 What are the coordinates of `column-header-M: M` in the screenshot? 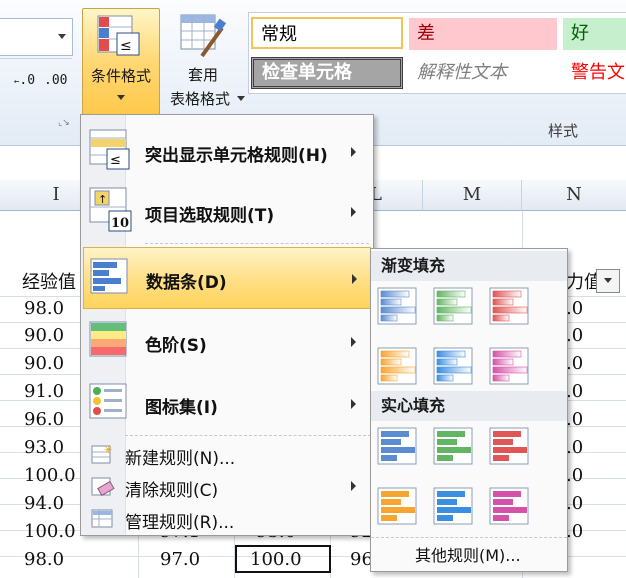 It's located at (472, 195).